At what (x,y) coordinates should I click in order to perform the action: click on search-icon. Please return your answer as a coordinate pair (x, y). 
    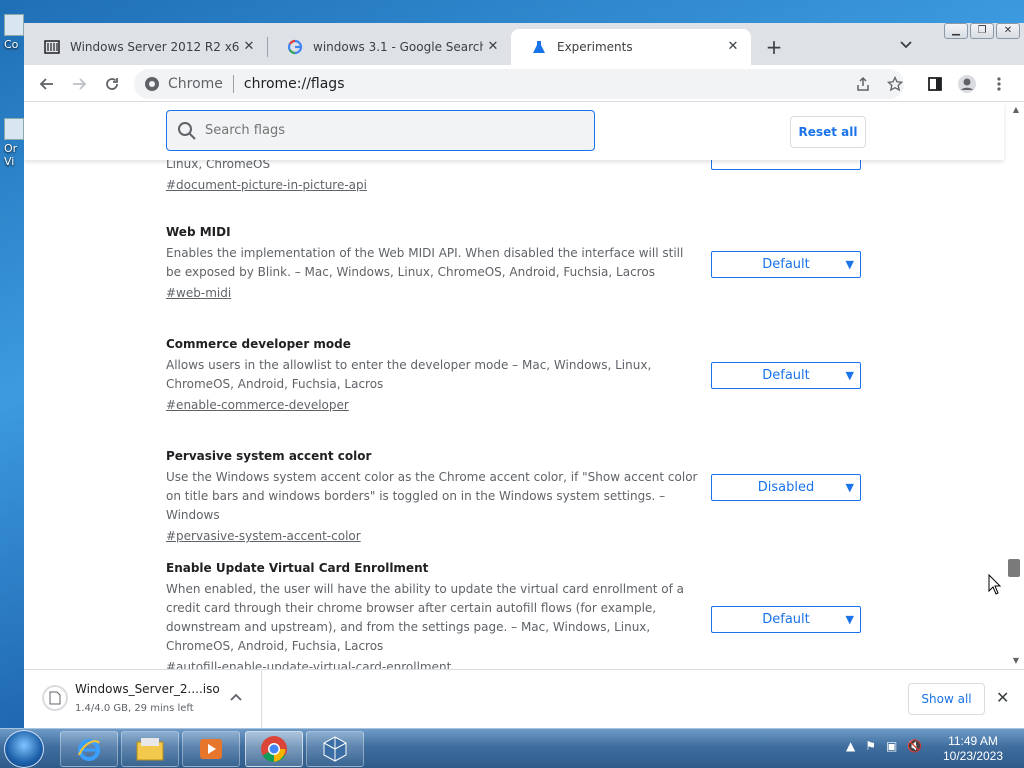
    Looking at the image, I should click on (187, 130).